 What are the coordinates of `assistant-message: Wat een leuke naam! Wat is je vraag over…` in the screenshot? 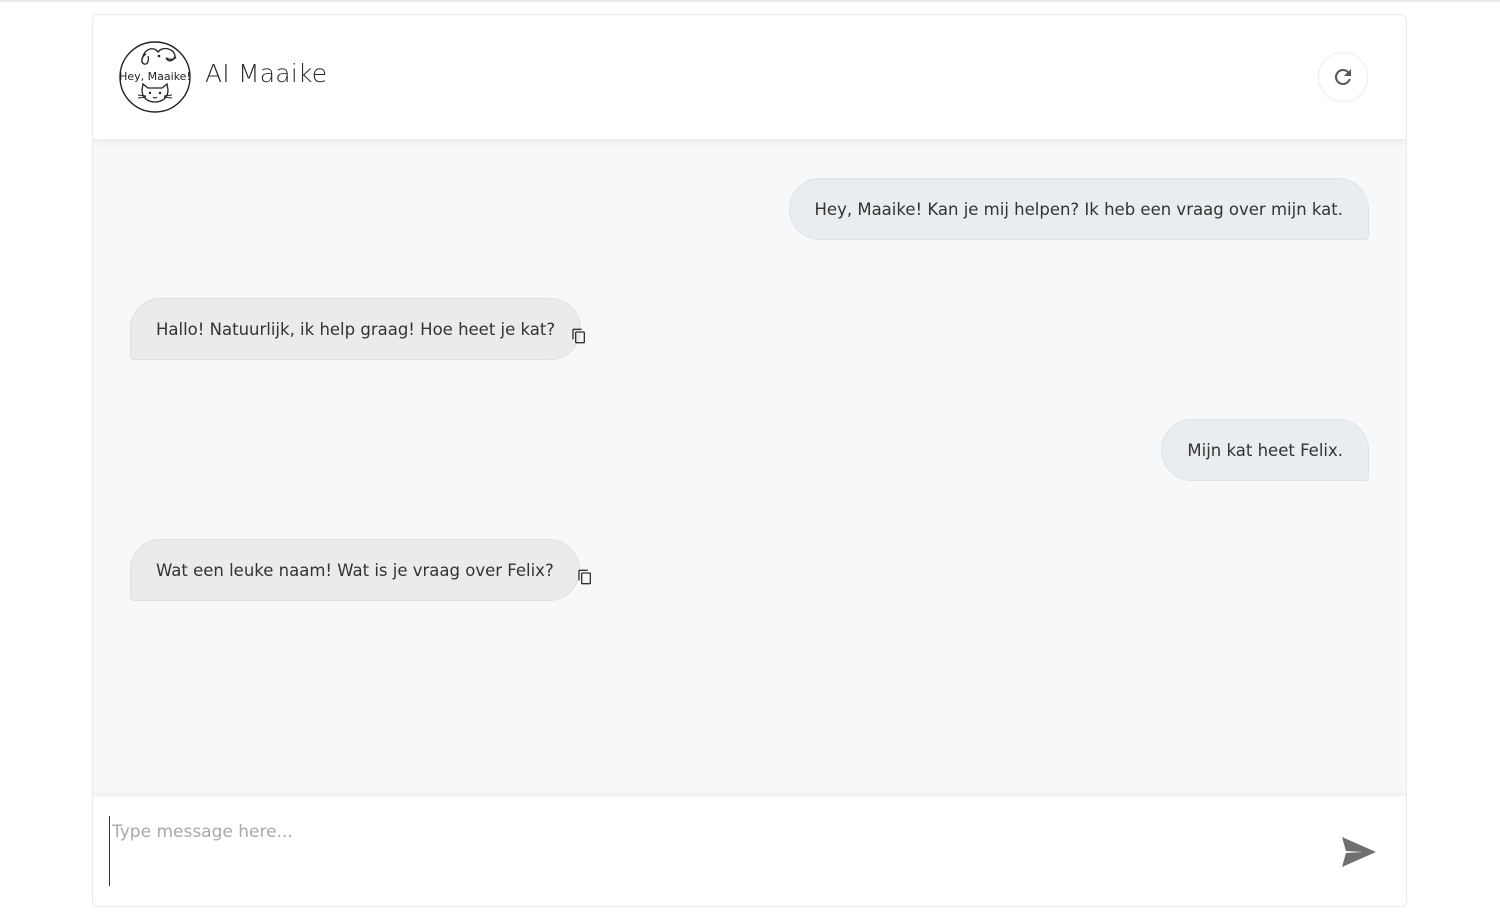 It's located at (355, 570).